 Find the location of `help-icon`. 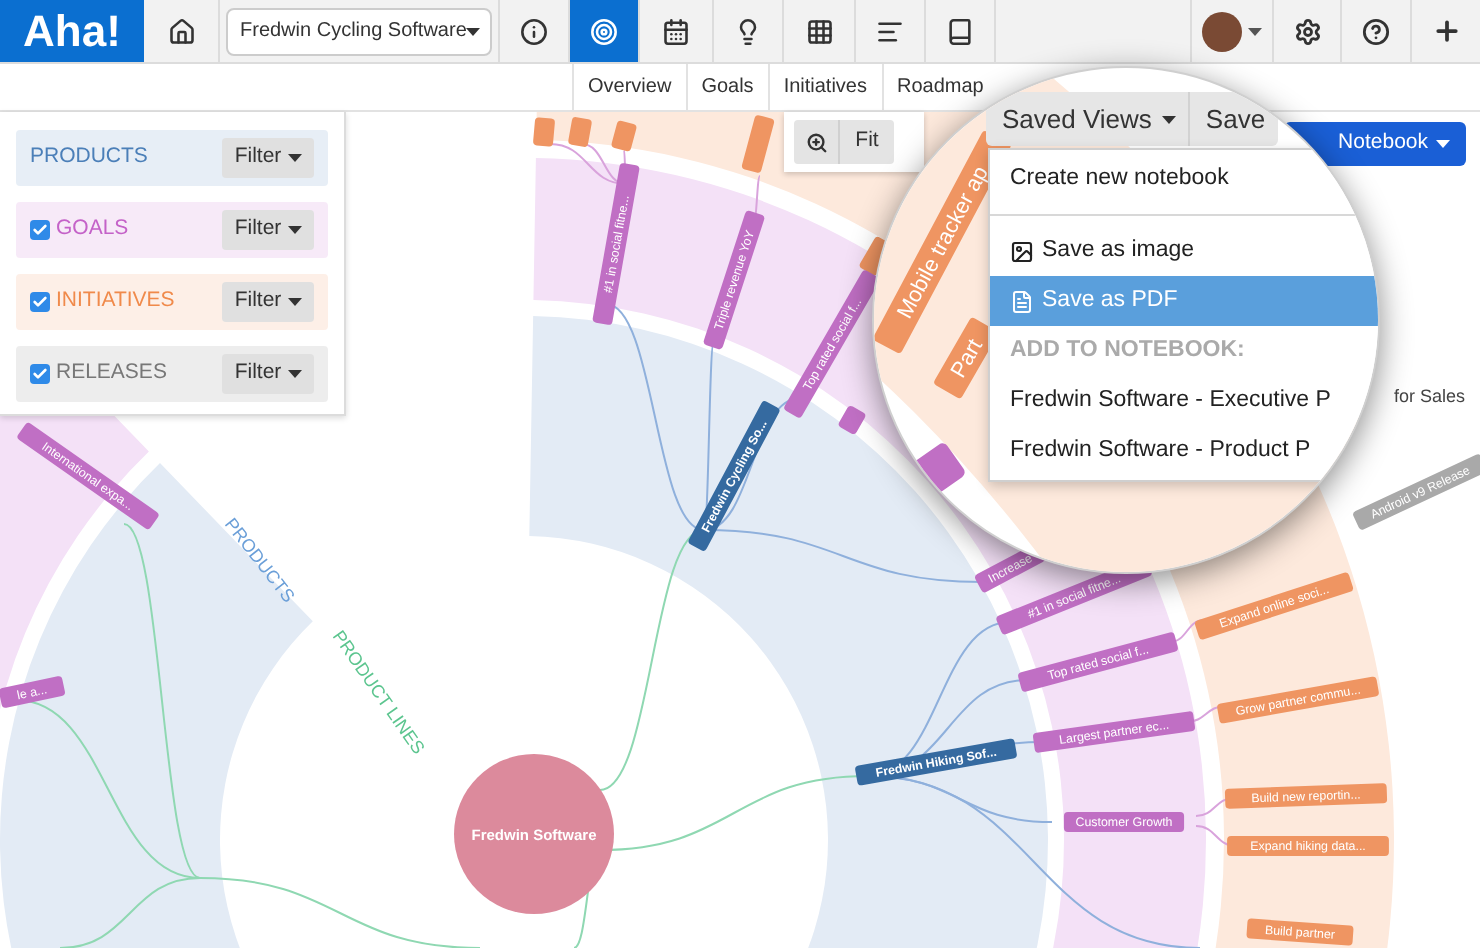

help-icon is located at coordinates (1376, 31).